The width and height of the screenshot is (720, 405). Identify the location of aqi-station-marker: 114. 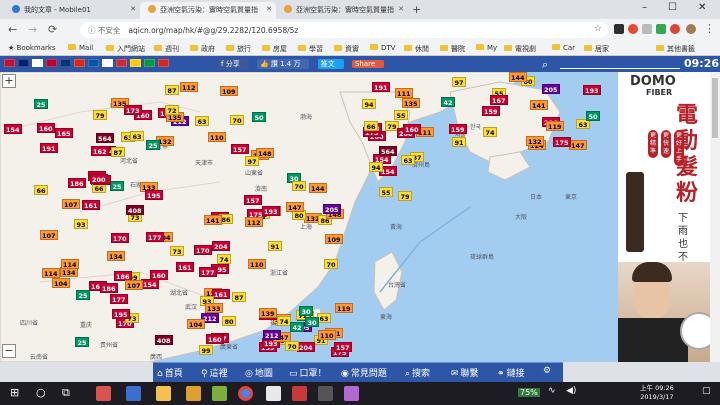
(51, 273).